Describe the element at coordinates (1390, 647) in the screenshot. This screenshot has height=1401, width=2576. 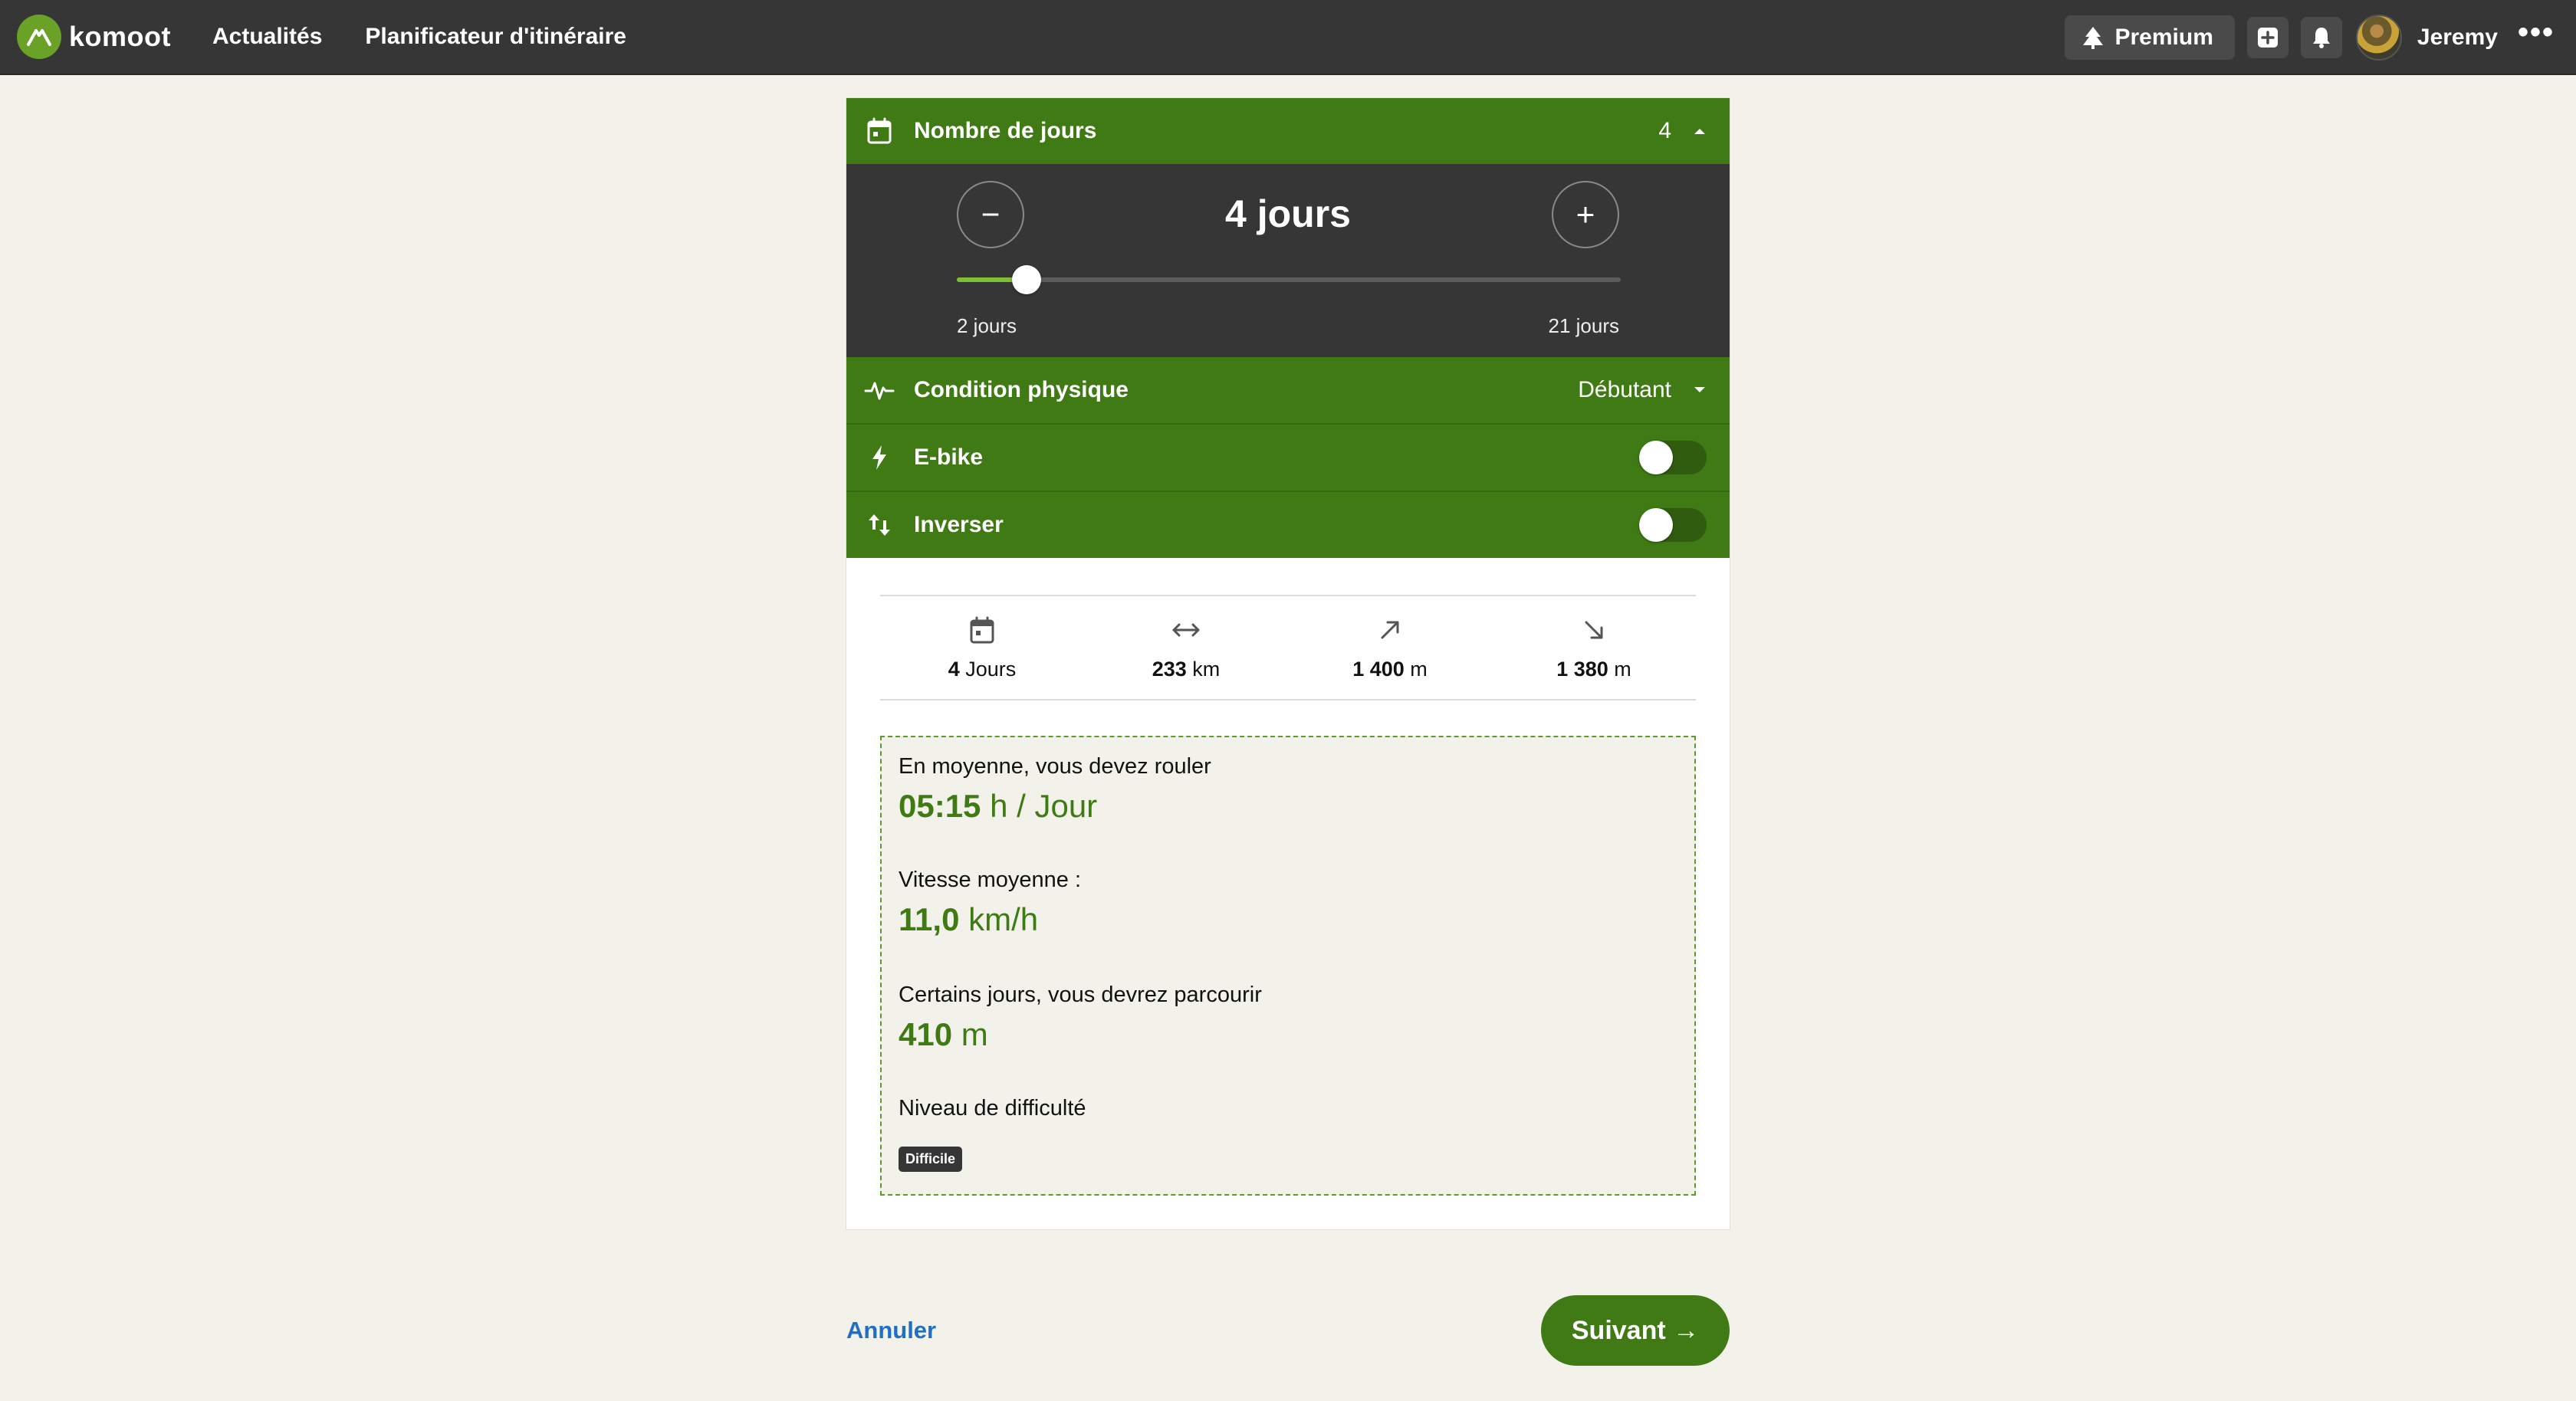
I see `stat-elevation-up: 1 400 m` at that location.